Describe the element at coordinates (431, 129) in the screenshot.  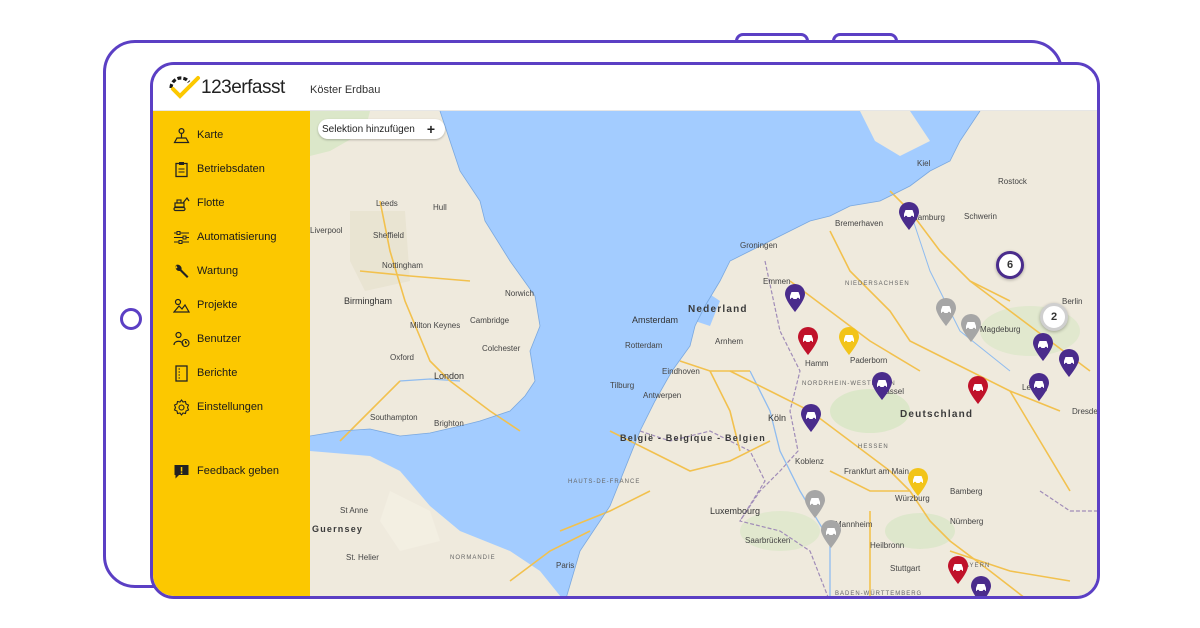
I see `plus-icon: +` at that location.